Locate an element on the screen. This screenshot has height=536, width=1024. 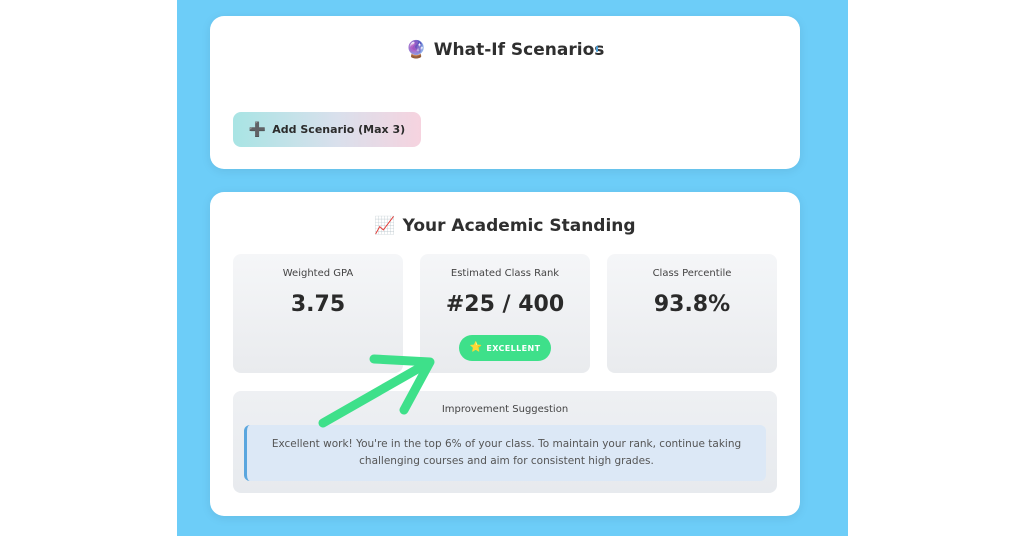
add-scenario-button: ➕ Add Scenario (Max 3) is located at coordinates (327, 129).